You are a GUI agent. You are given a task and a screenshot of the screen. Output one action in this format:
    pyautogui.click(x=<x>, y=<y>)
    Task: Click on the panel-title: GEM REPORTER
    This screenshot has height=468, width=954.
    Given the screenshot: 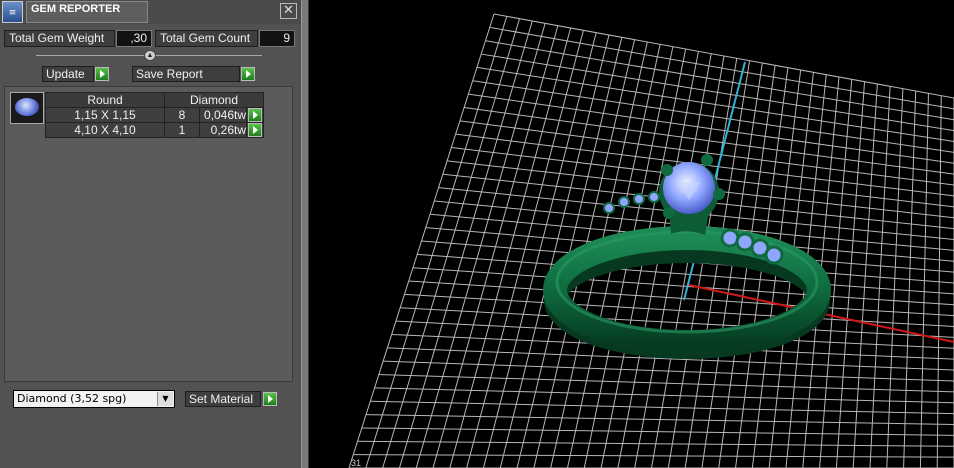 What is the action you would take?
    pyautogui.click(x=87, y=12)
    